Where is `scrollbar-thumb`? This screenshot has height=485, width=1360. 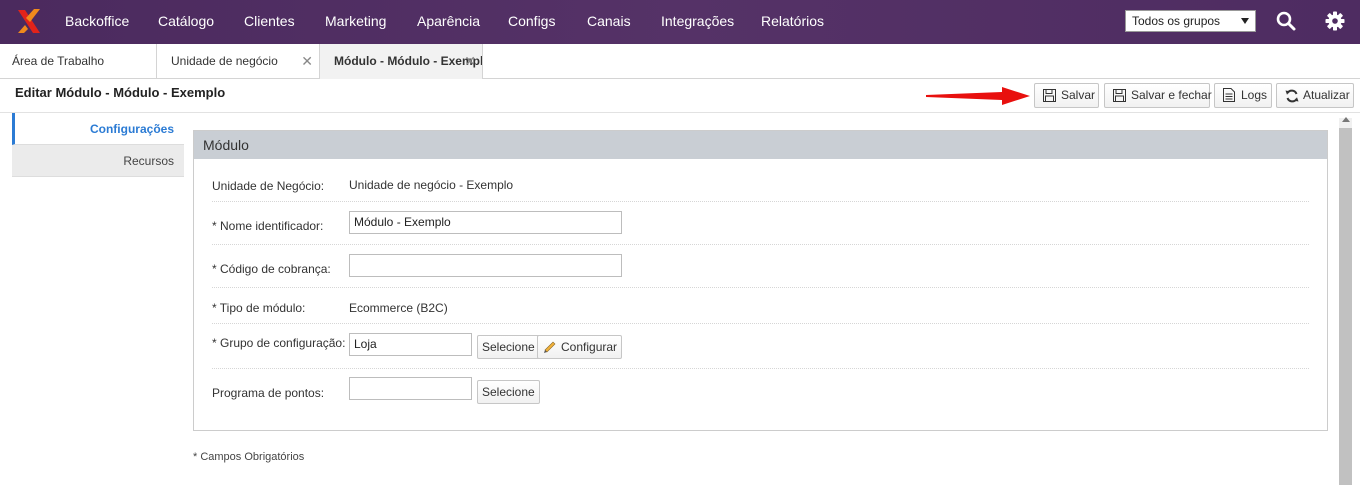
scrollbar-thumb is located at coordinates (1345, 306).